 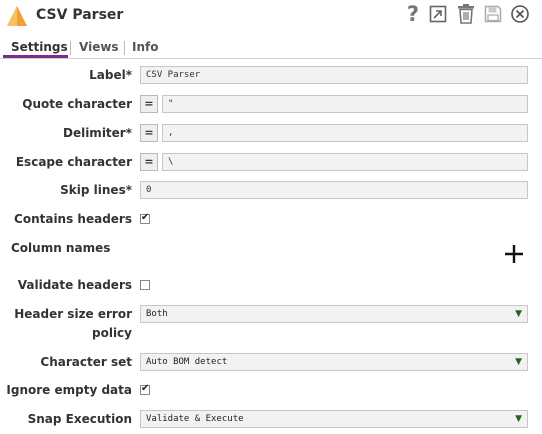 I want to click on contains-headers-label: Contains headers, so click(x=73, y=219).